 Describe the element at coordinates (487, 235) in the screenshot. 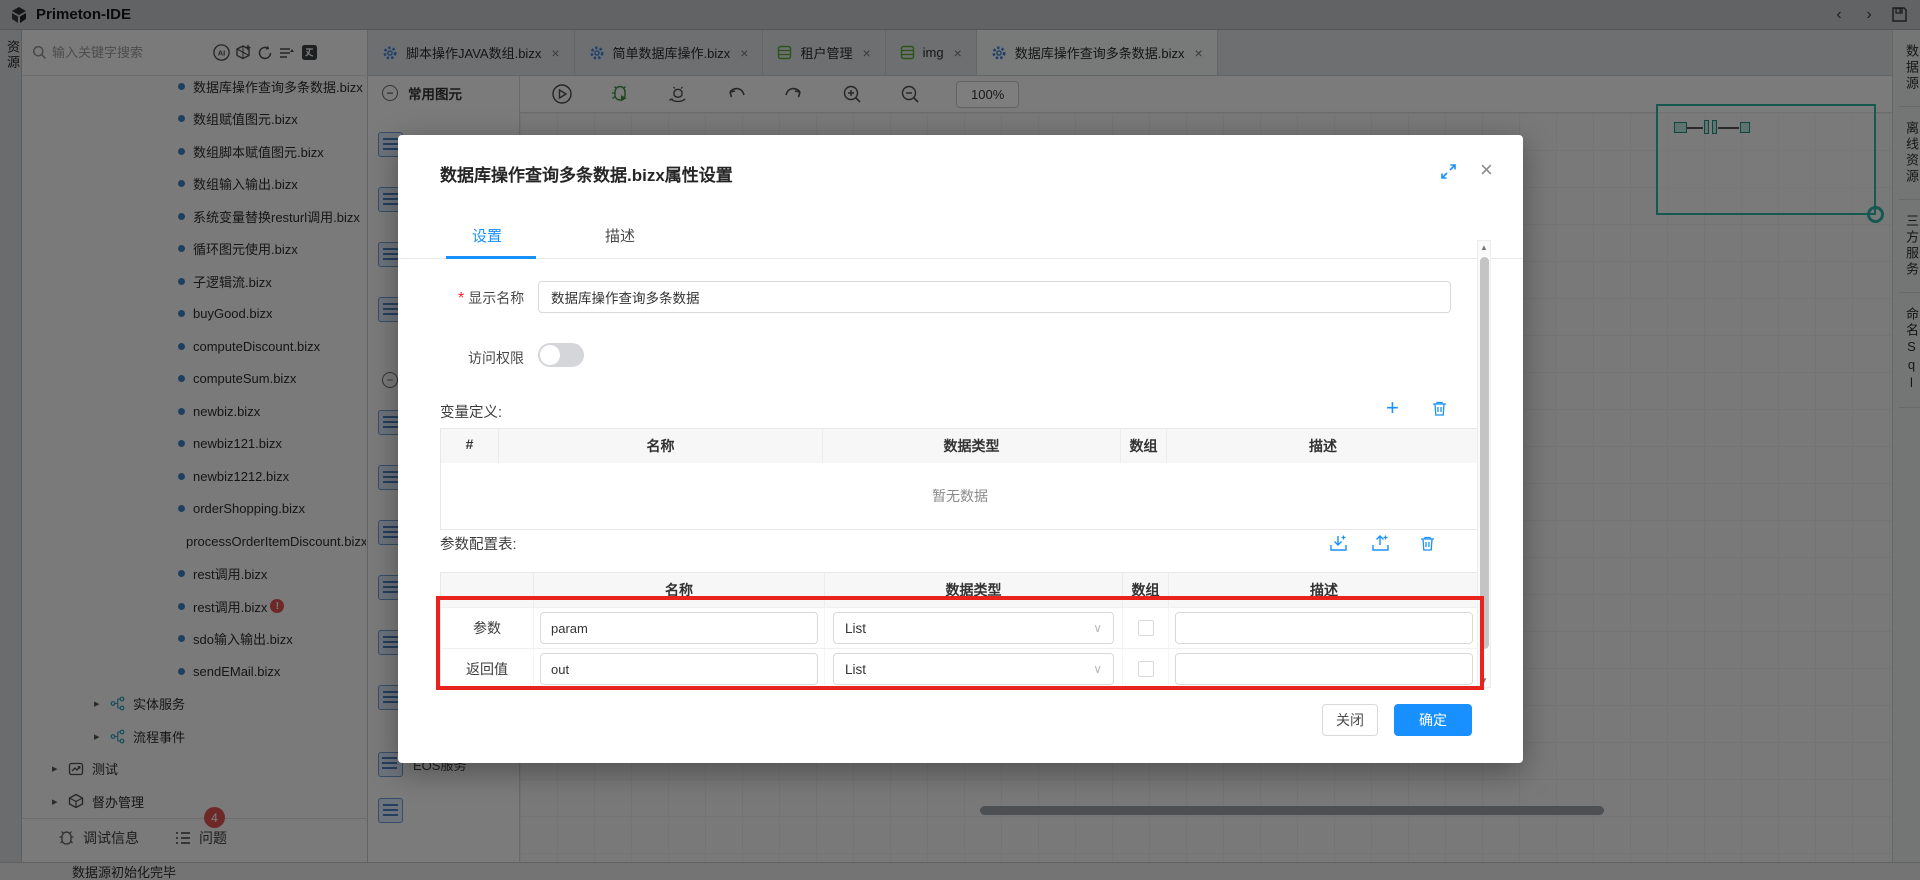

I see `tab-settings: 设置` at that location.